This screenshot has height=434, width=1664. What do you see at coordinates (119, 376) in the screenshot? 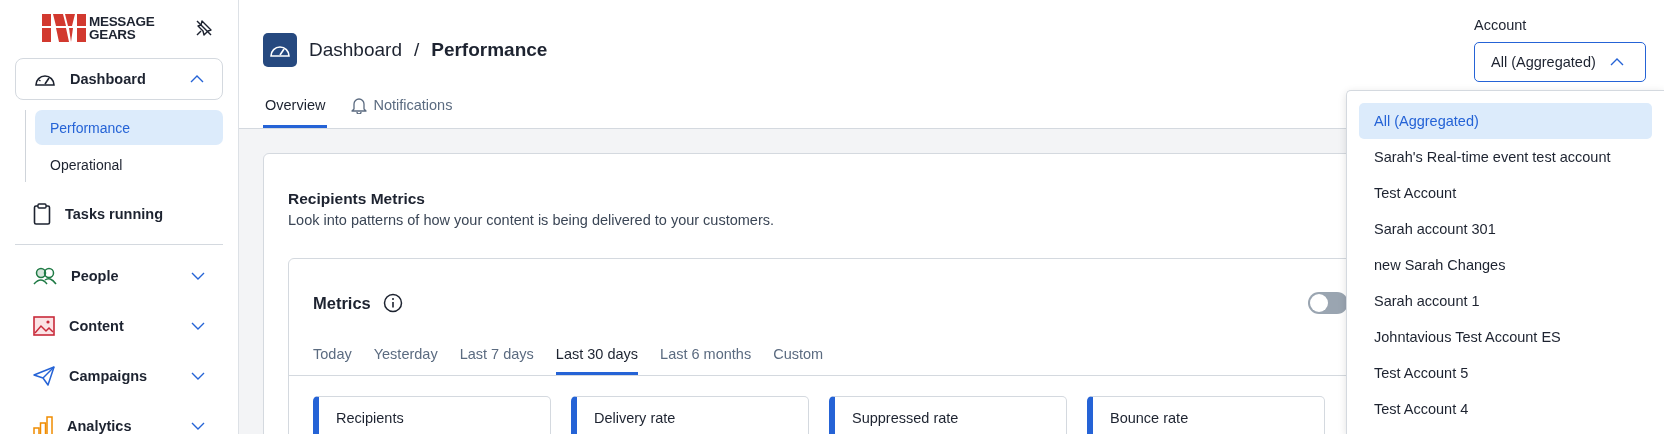
I see `nav-item: Campaigns` at bounding box center [119, 376].